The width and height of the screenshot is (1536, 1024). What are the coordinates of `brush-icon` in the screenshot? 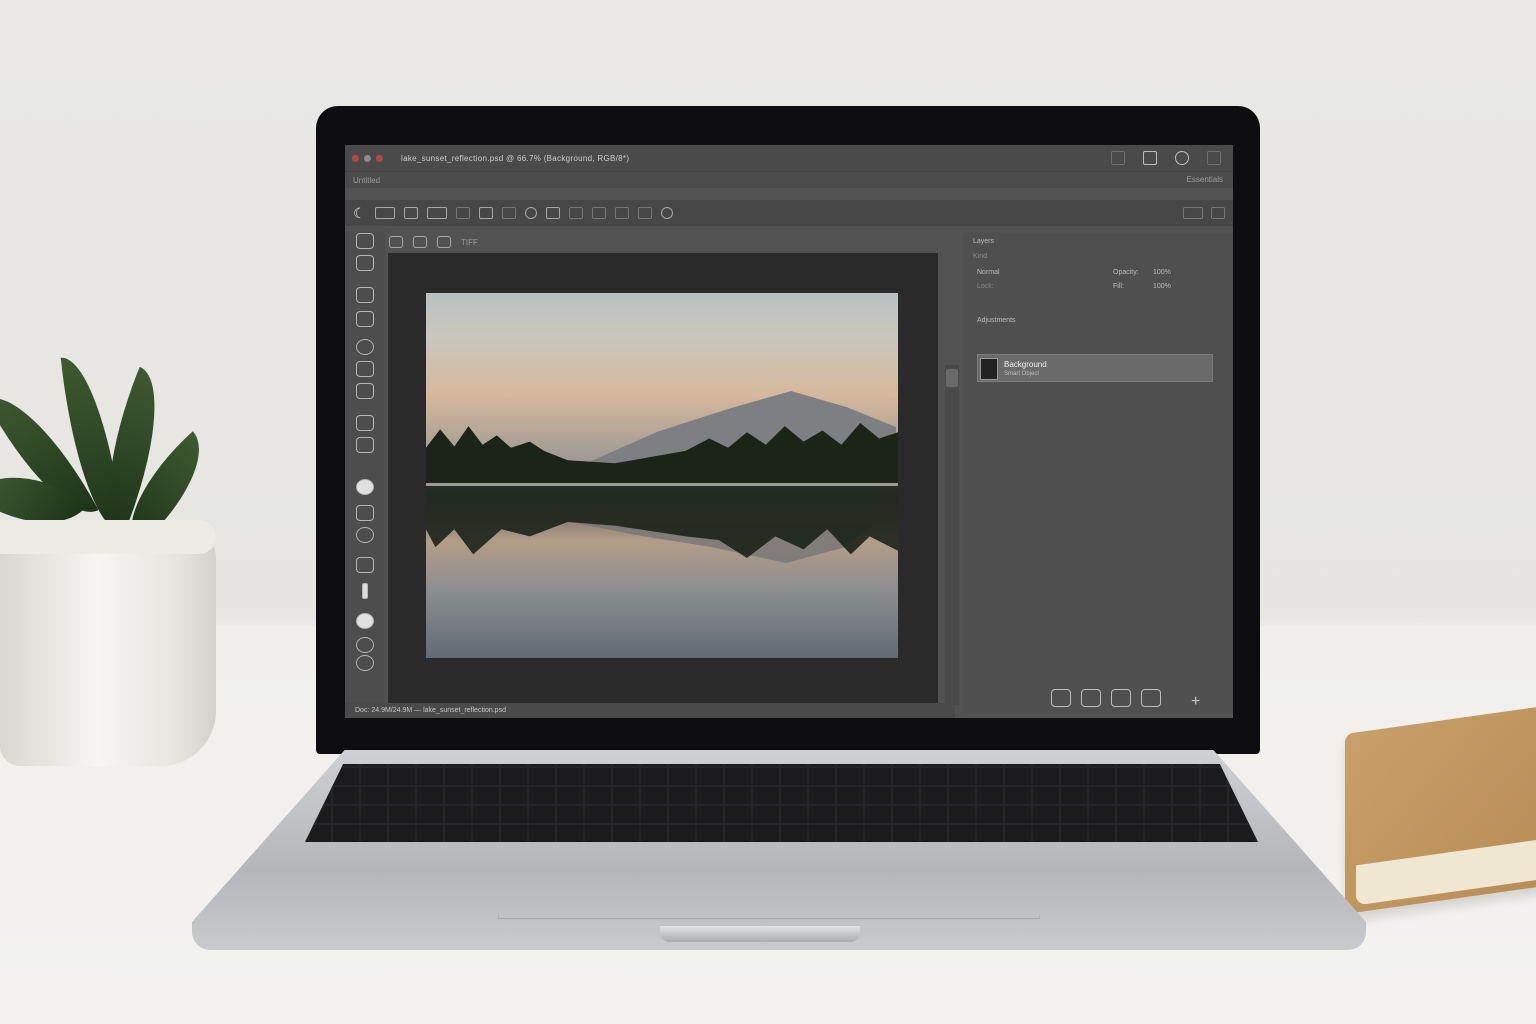 It's located at (508, 213).